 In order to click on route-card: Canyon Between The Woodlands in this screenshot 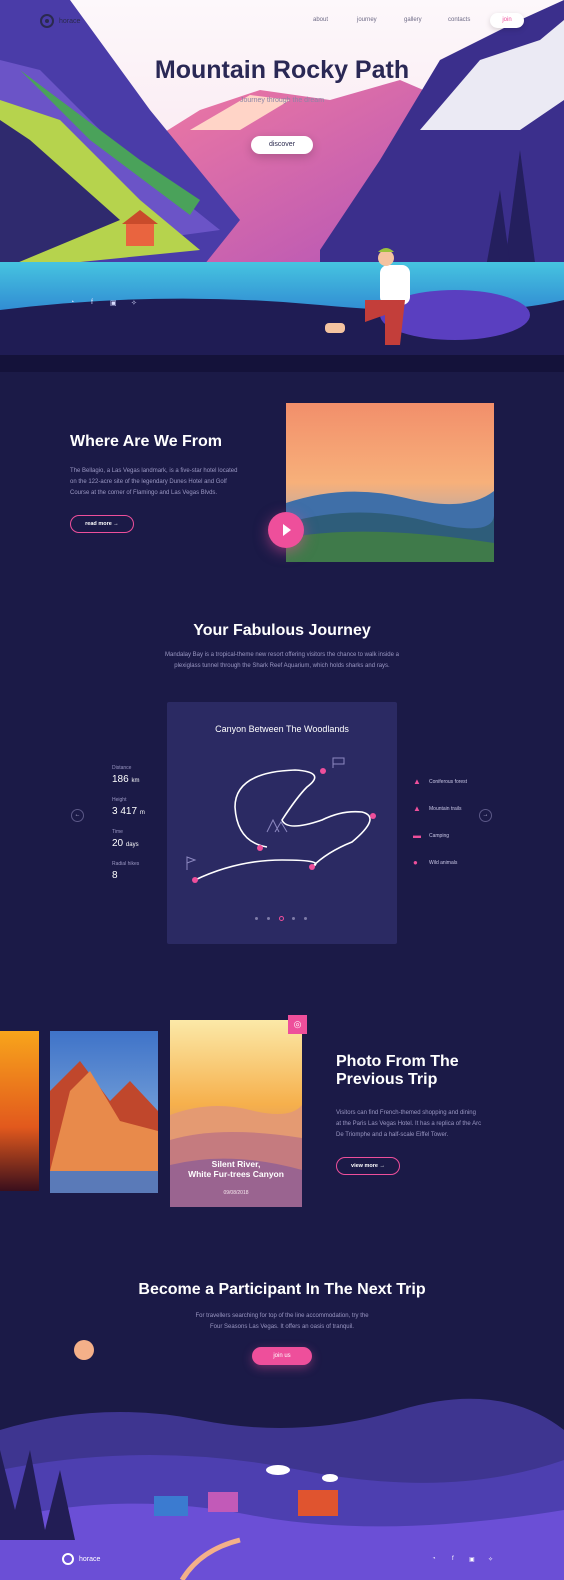, I will do `click(282, 823)`.